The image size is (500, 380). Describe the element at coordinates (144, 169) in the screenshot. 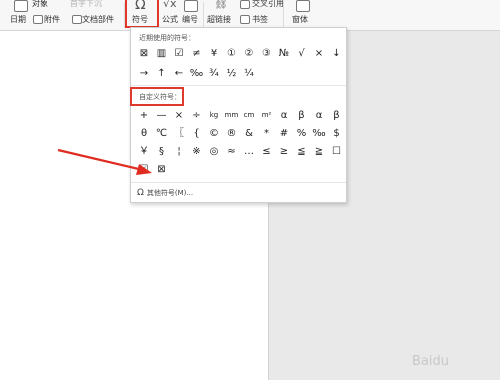

I see `arrow-head` at that location.